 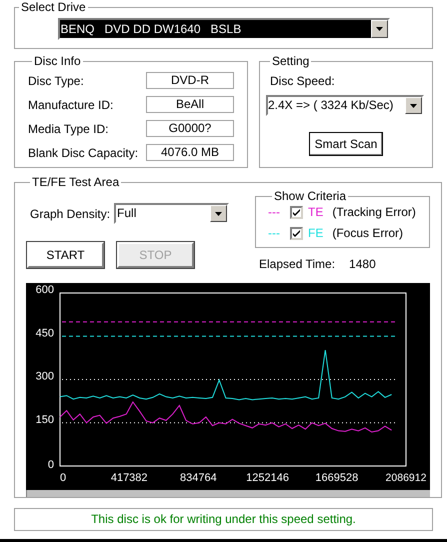 I want to click on field-value: G0000?, so click(x=190, y=128).